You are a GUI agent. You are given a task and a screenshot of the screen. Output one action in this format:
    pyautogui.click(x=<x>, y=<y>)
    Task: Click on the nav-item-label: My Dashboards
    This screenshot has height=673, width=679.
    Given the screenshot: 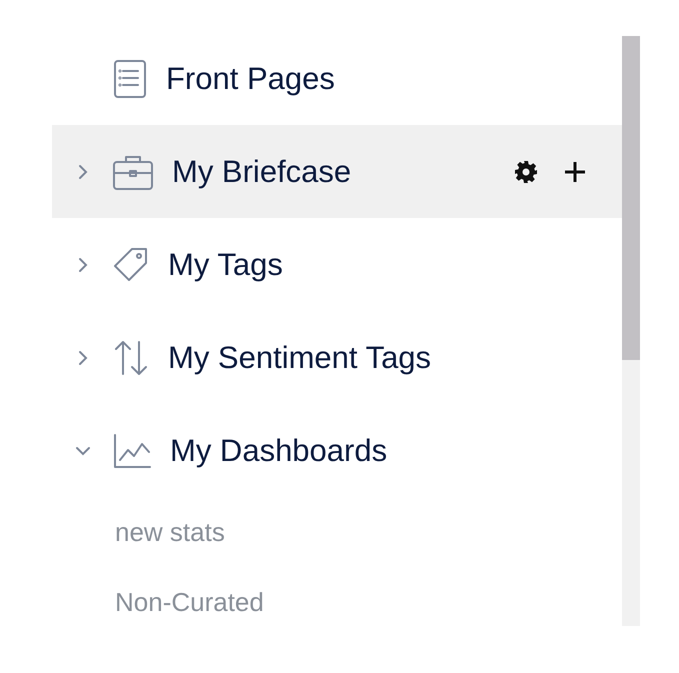 What is the action you would take?
    pyautogui.click(x=279, y=450)
    